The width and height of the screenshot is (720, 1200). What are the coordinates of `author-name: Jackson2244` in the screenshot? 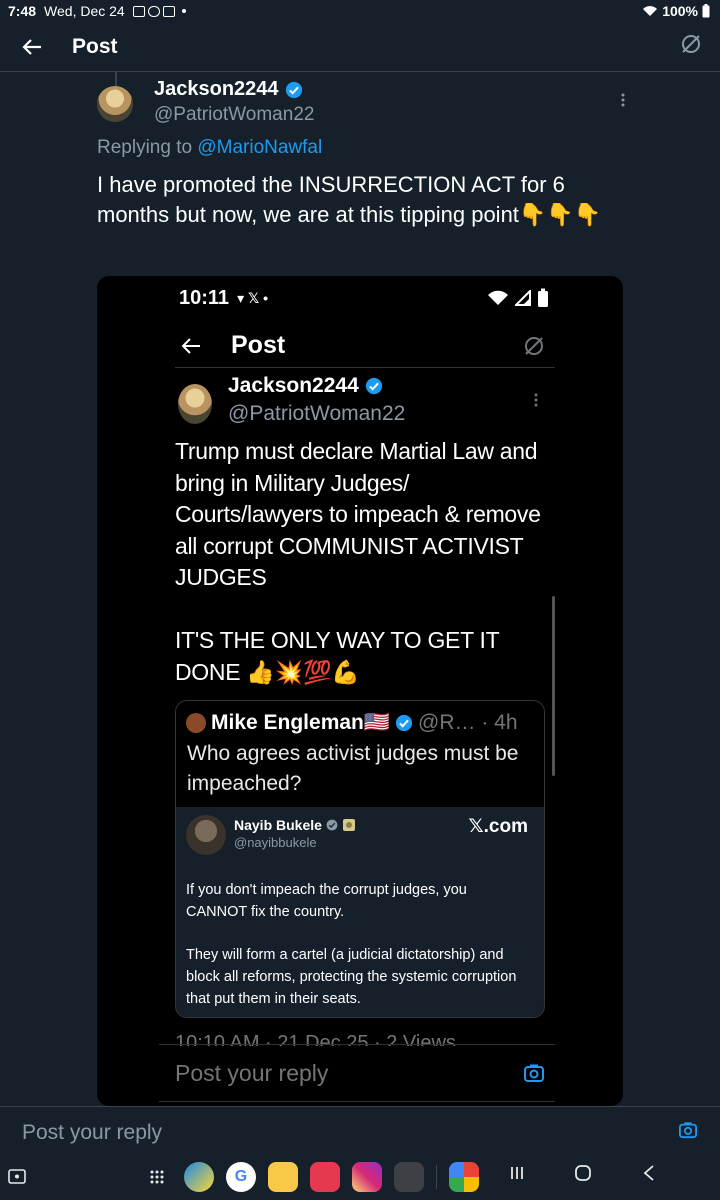 It's located at (216, 89).